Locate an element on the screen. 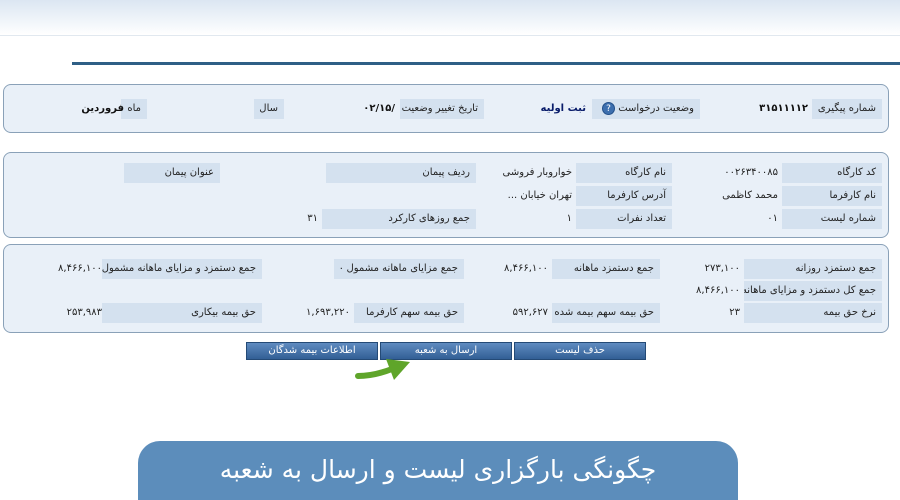 The height and width of the screenshot is (500, 900). workshop-code-label: کد کارگاه is located at coordinates (832, 173).